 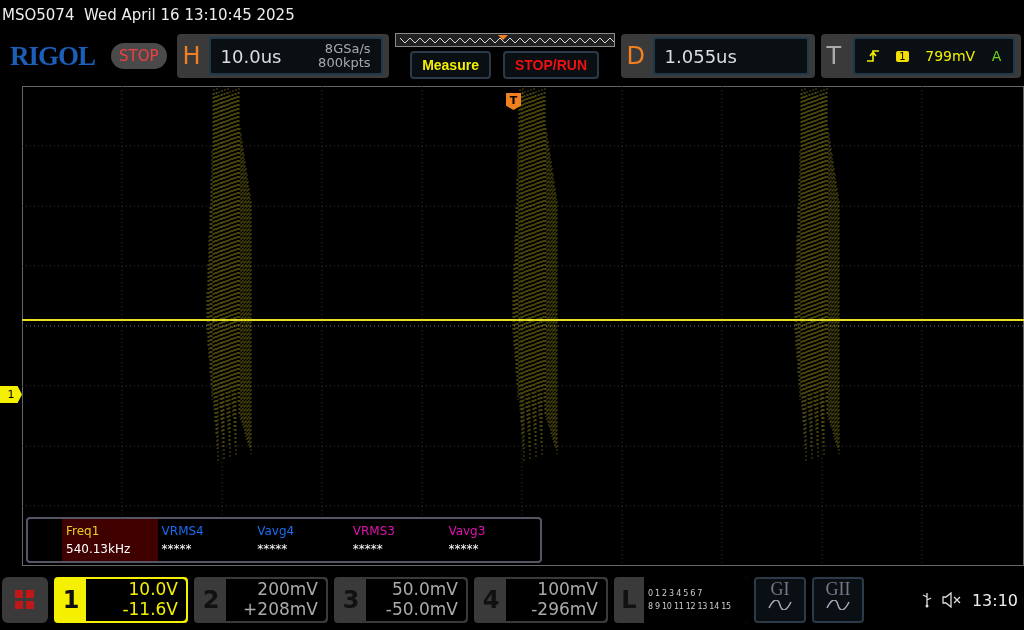 I want to click on rising-edge-icon, so click(x=872, y=56).